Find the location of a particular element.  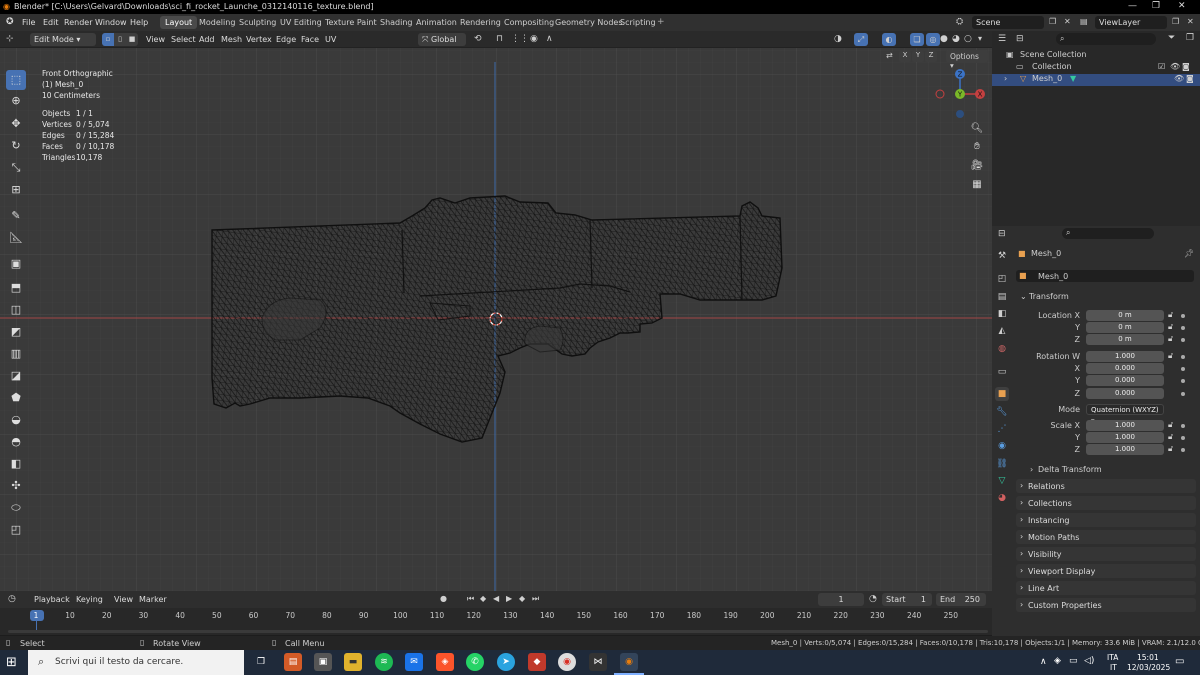

annotate-tool-icon: ✎ is located at coordinates (16, 216).